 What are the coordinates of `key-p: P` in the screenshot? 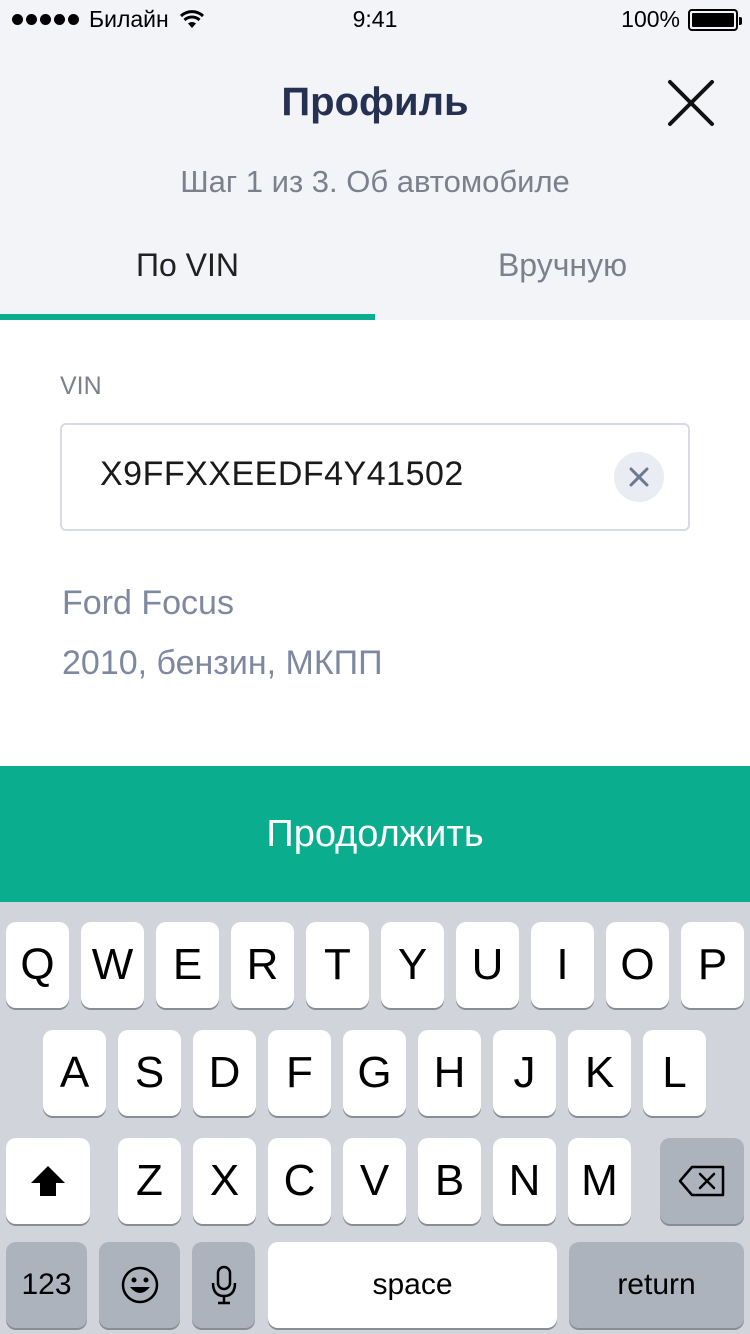 It's located at (712, 965).